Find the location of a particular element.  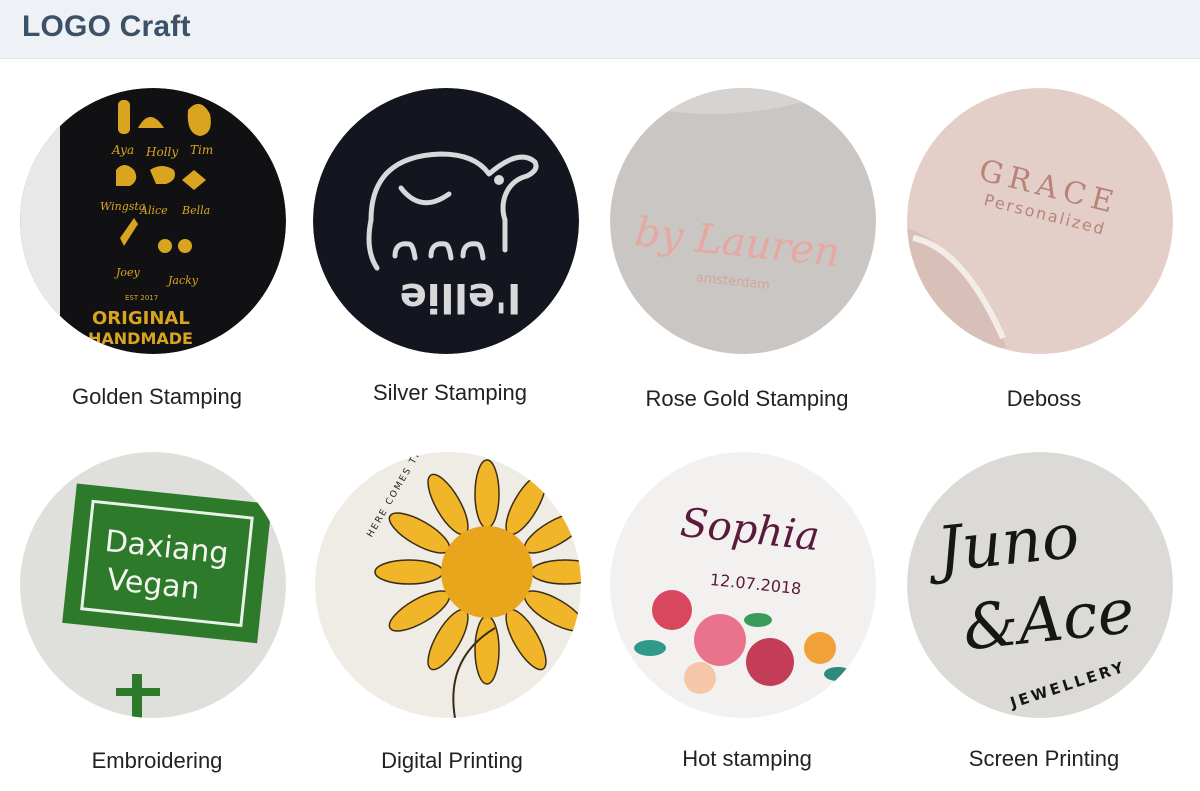

svg-text: ORIGINAL is located at coordinates (141, 318).